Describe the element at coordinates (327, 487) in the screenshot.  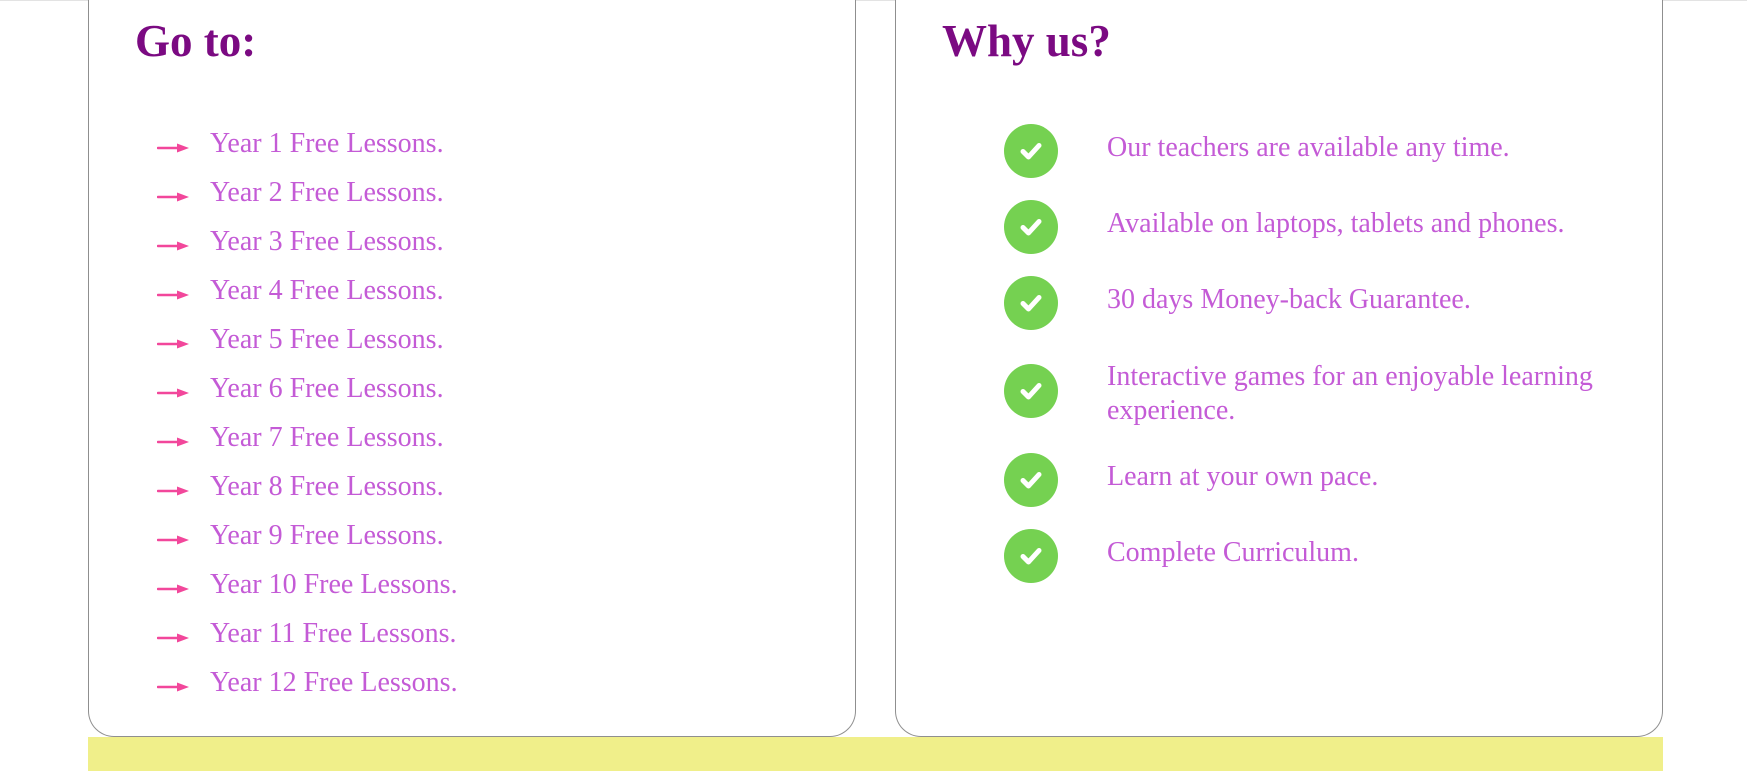
I see `lesson-link: Year 8 Free Lessons.` at that location.